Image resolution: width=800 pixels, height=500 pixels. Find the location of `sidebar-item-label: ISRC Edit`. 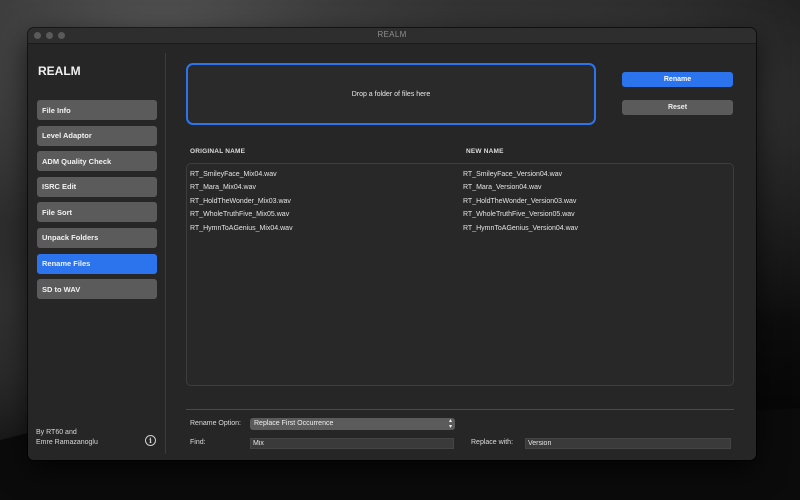

sidebar-item-label: ISRC Edit is located at coordinates (59, 187).